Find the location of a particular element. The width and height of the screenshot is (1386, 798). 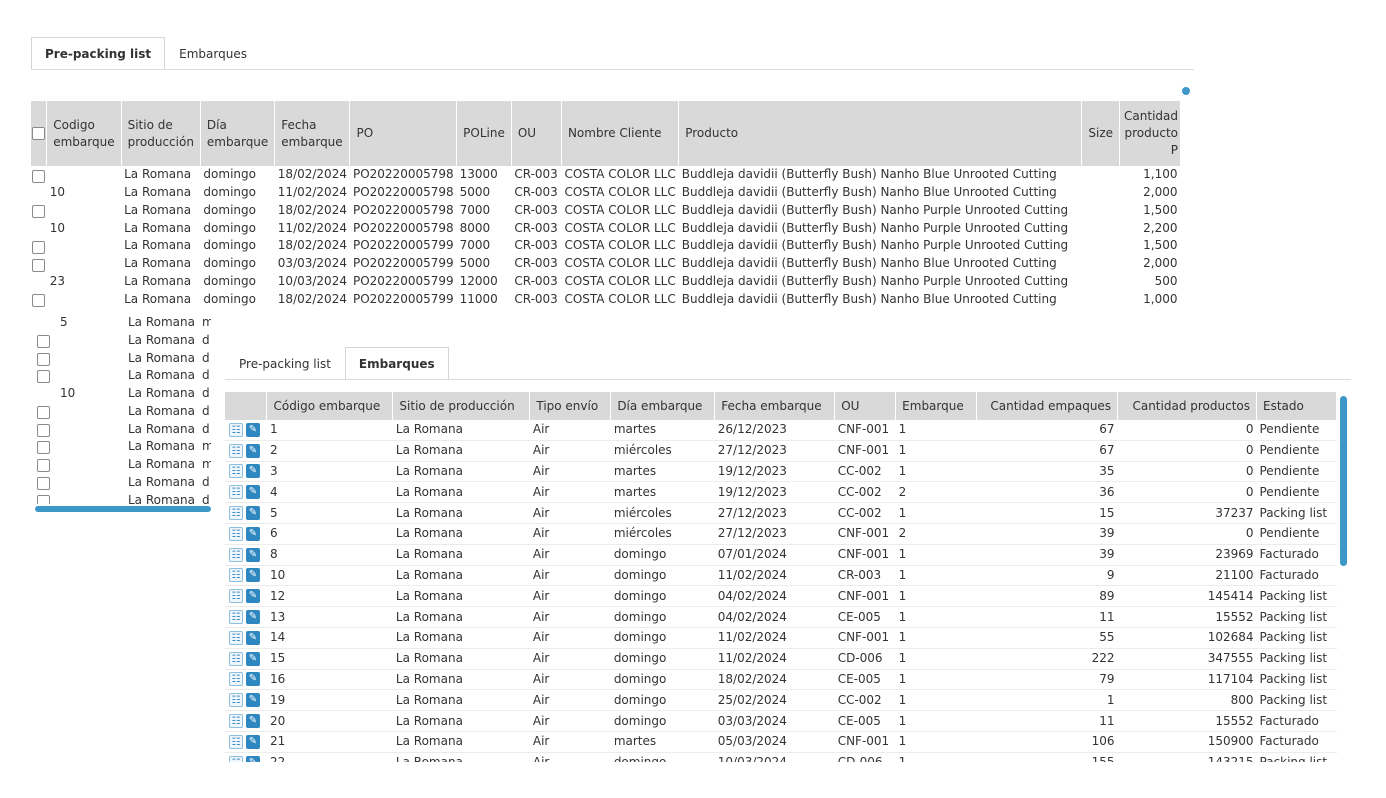

col-producto: Producto is located at coordinates (880, 133).